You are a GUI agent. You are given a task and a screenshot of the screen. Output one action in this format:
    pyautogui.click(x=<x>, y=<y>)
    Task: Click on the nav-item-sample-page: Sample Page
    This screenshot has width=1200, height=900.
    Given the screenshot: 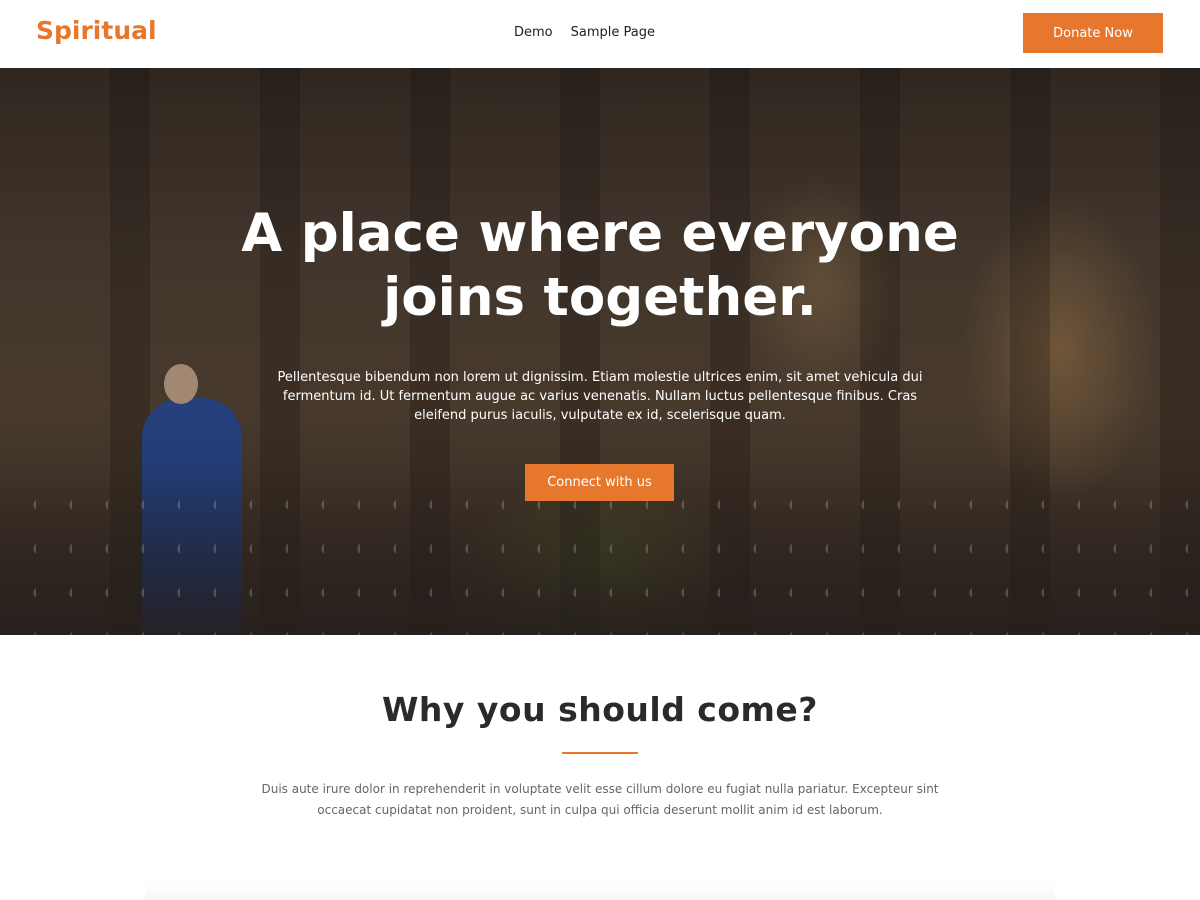 What is the action you would take?
    pyautogui.click(x=613, y=32)
    